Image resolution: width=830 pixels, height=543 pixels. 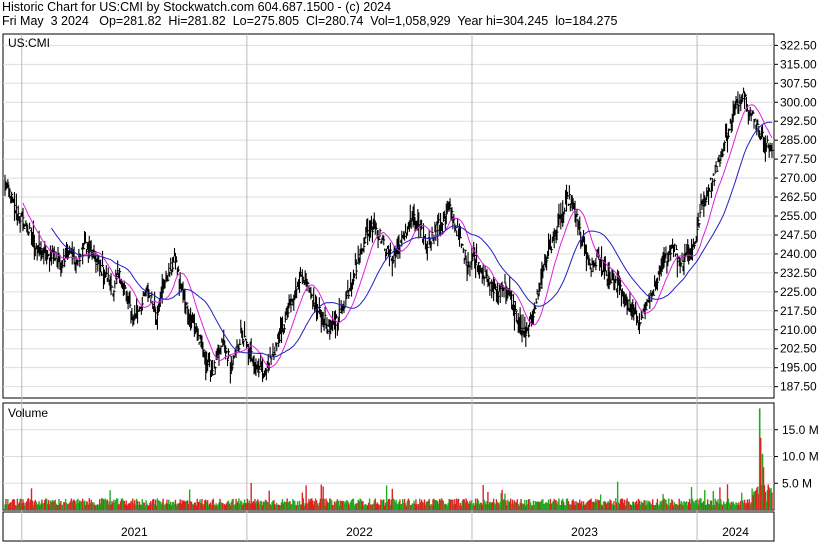 I want to click on price-tick-label: 210.00, so click(x=798, y=330).